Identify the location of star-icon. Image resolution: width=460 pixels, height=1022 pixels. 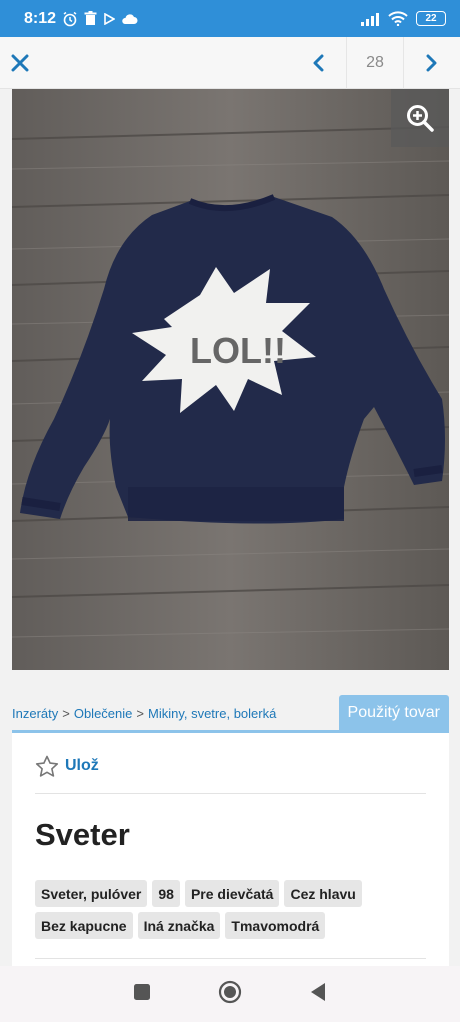
(47, 766).